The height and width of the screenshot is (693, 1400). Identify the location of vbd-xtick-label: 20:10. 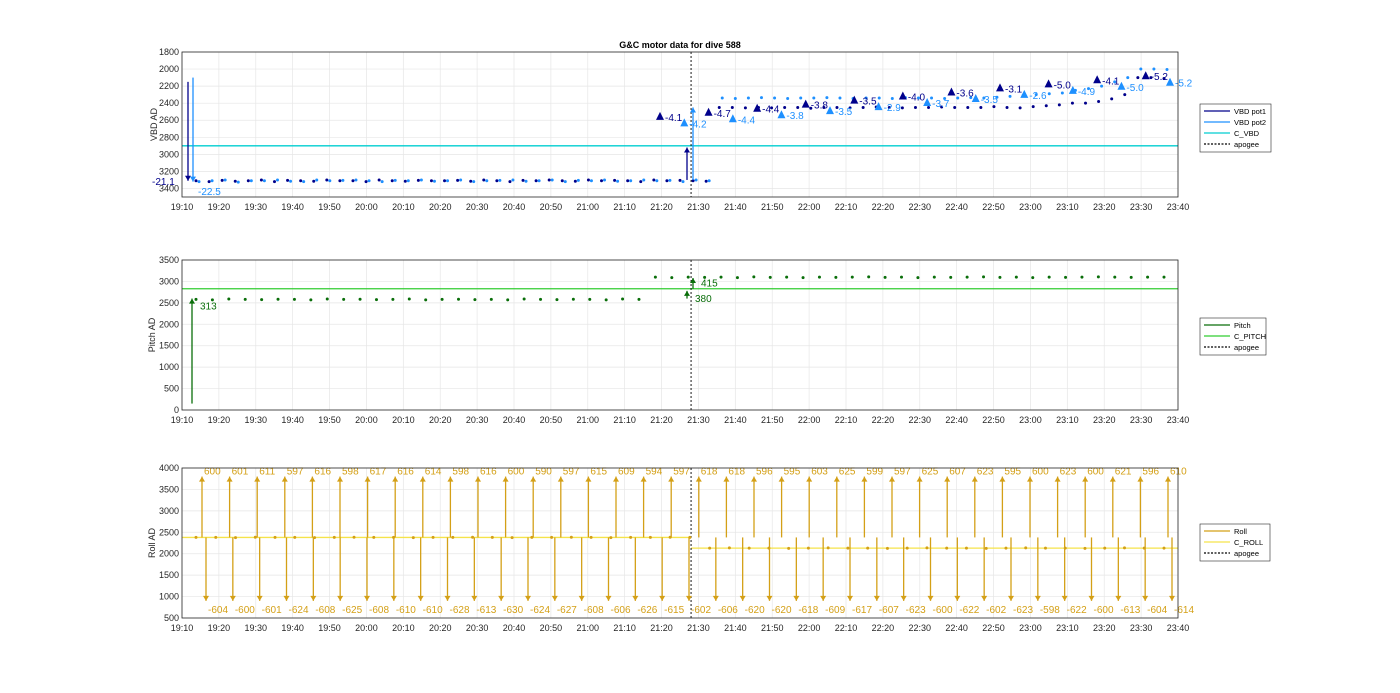
(403, 207).